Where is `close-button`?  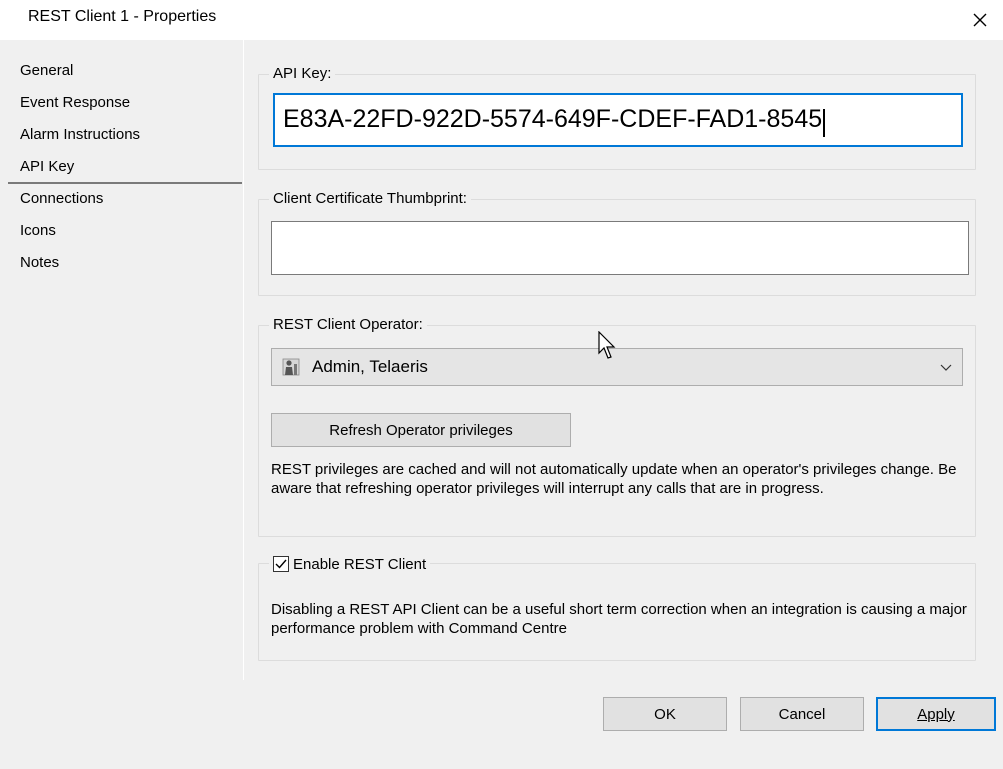 close-button is located at coordinates (980, 20).